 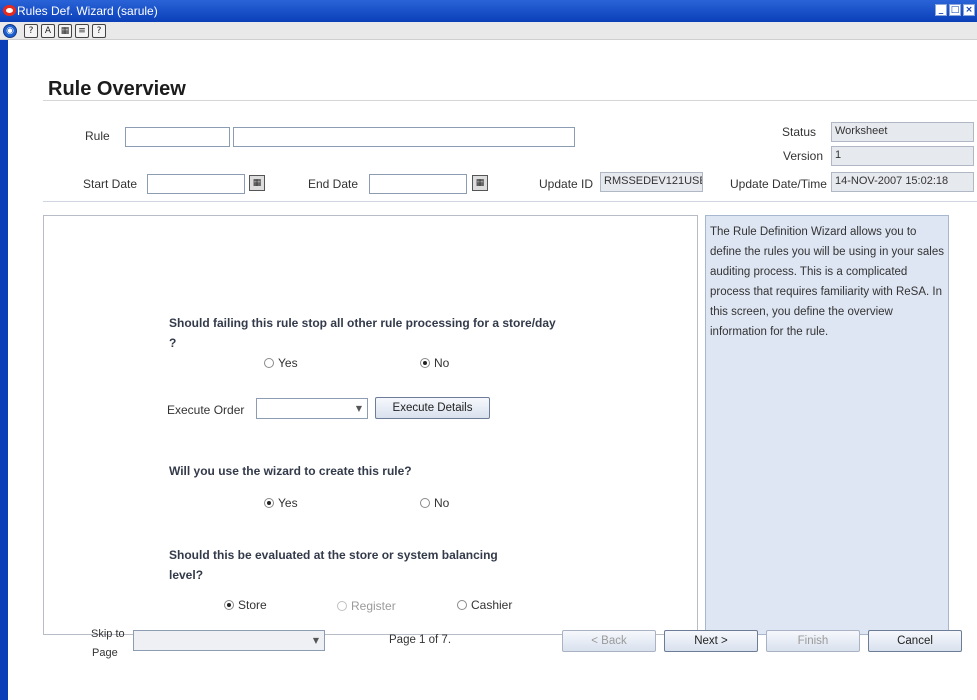 I want to click on q3-register-radio: Register, so click(x=366, y=606).